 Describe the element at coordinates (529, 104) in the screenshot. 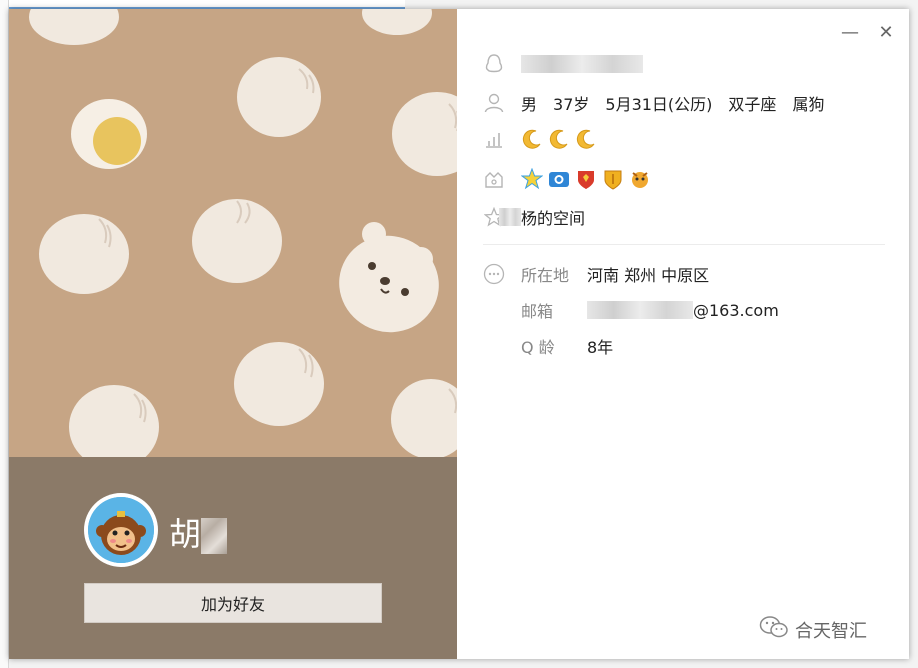

I see `gender-text: 男` at that location.